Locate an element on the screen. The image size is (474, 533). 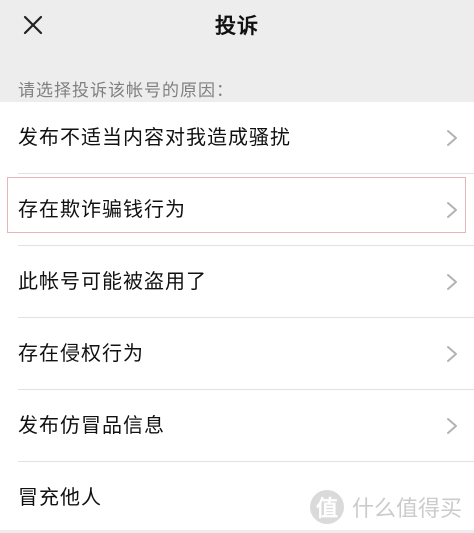
reason-item-label: 此帐号可能被盗用了 is located at coordinates (112, 281).